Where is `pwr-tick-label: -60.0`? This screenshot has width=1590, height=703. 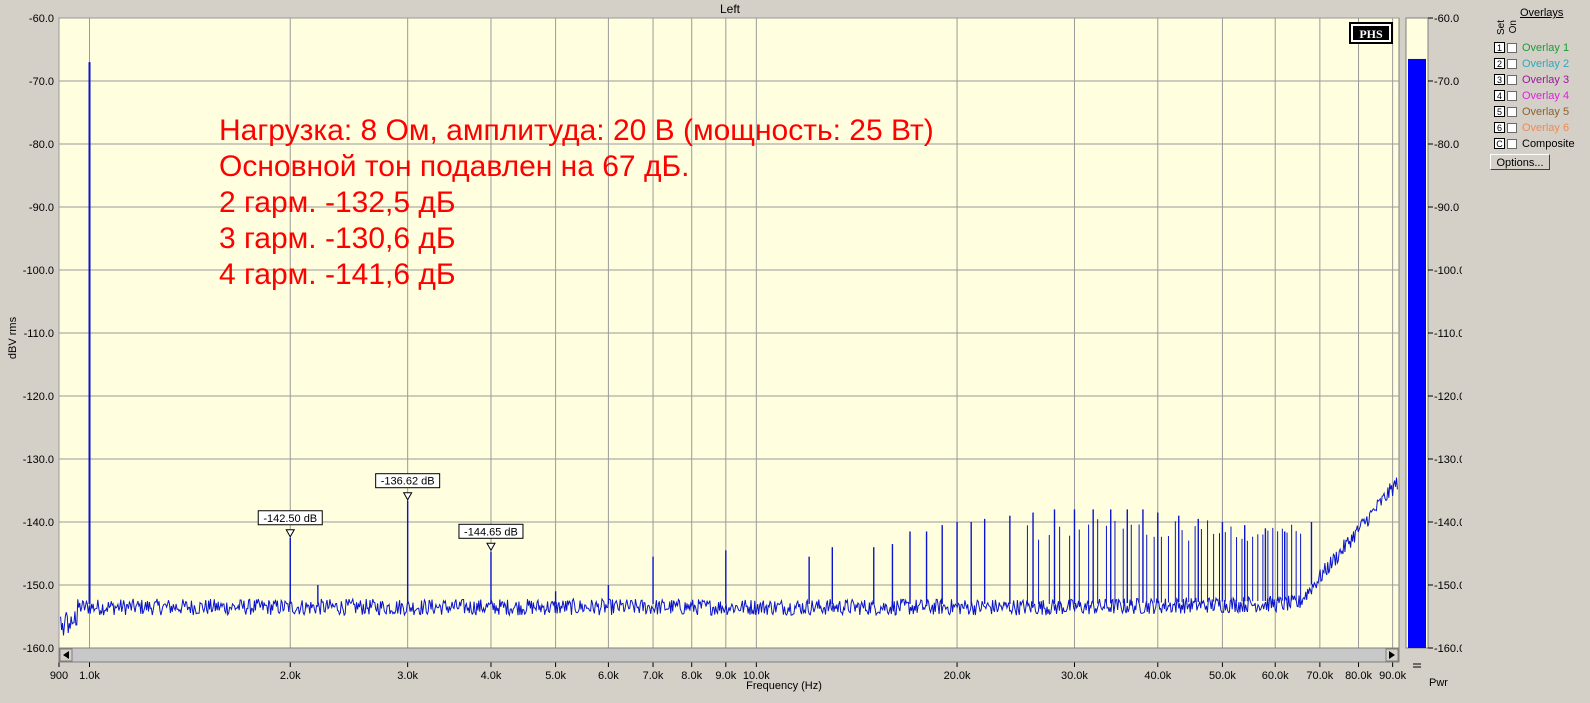
pwr-tick-label: -60.0 is located at coordinates (1446, 19).